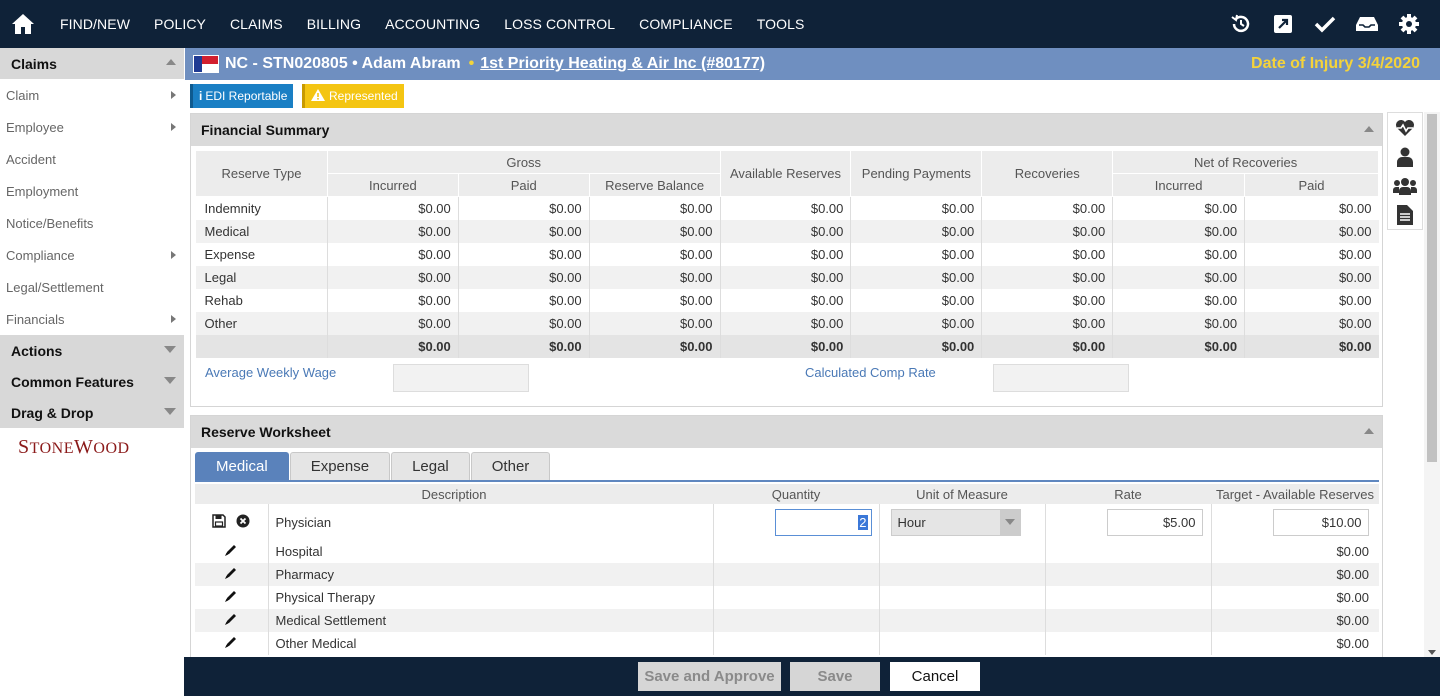 This screenshot has width=1440, height=696. I want to click on sidebar-item-claim: Claim, so click(92, 95).